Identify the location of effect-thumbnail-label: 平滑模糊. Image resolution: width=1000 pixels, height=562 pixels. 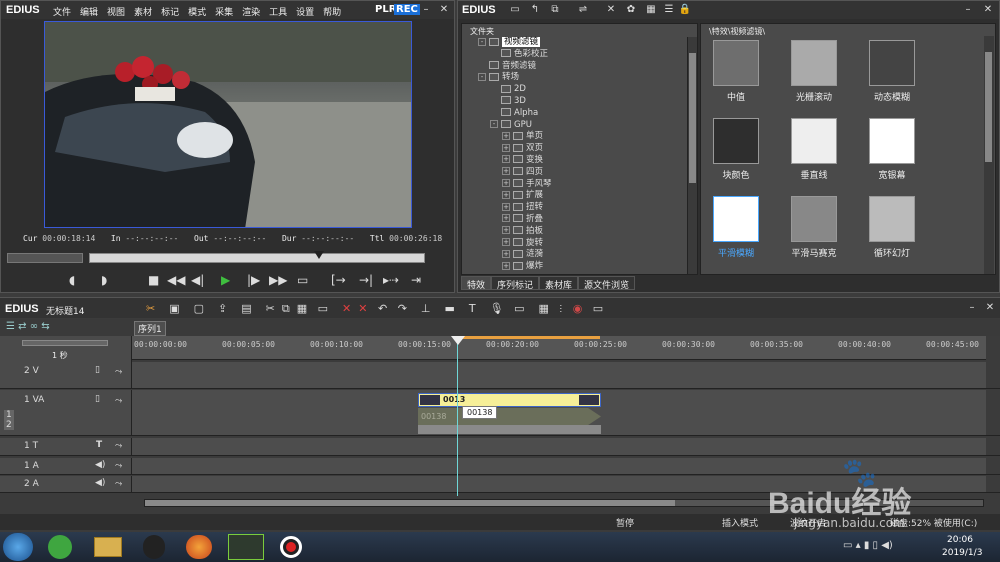
(736, 252).